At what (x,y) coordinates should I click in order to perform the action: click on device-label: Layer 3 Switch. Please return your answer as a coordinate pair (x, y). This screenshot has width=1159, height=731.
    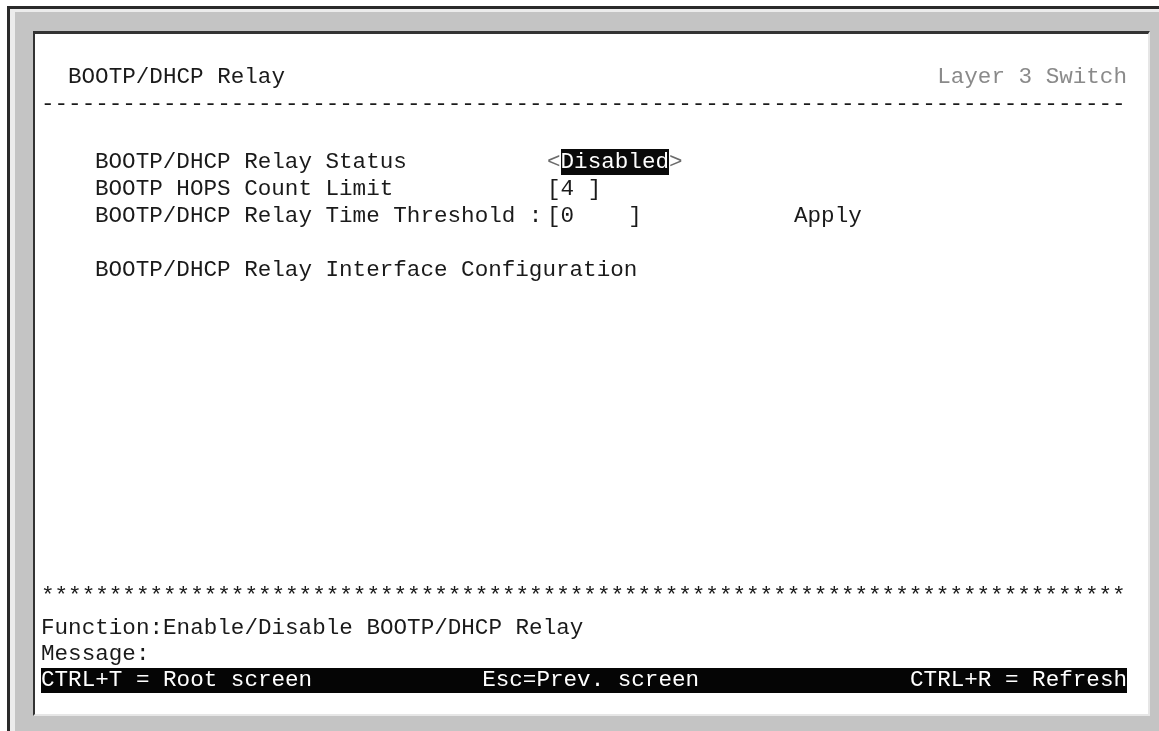
    Looking at the image, I should click on (1032, 77).